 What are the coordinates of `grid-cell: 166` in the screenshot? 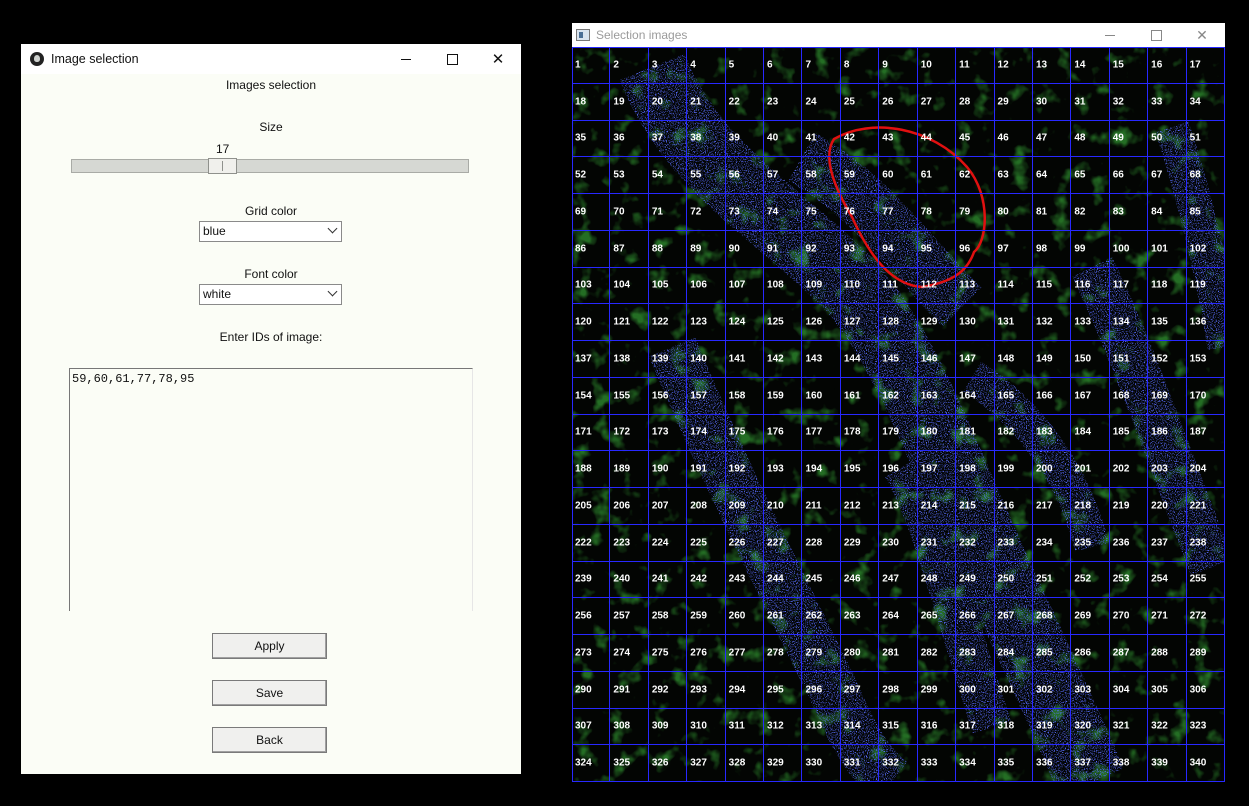 It's located at (1052, 396).